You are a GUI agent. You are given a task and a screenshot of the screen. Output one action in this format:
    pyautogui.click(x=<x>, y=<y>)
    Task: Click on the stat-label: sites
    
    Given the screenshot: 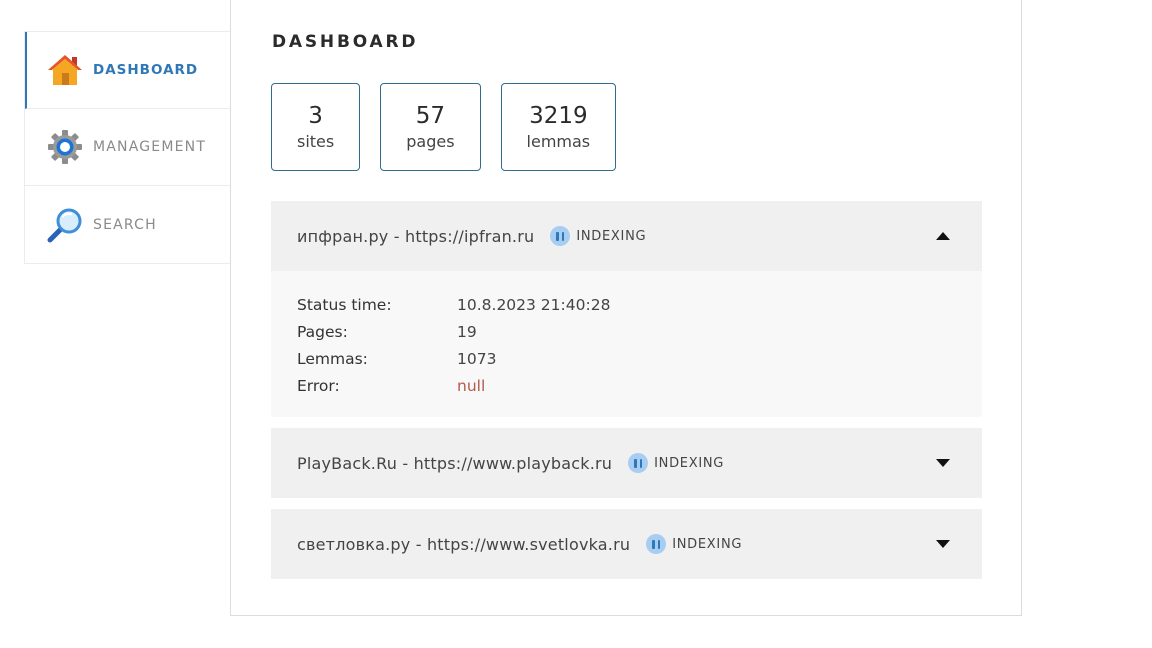 What is the action you would take?
    pyautogui.click(x=316, y=142)
    